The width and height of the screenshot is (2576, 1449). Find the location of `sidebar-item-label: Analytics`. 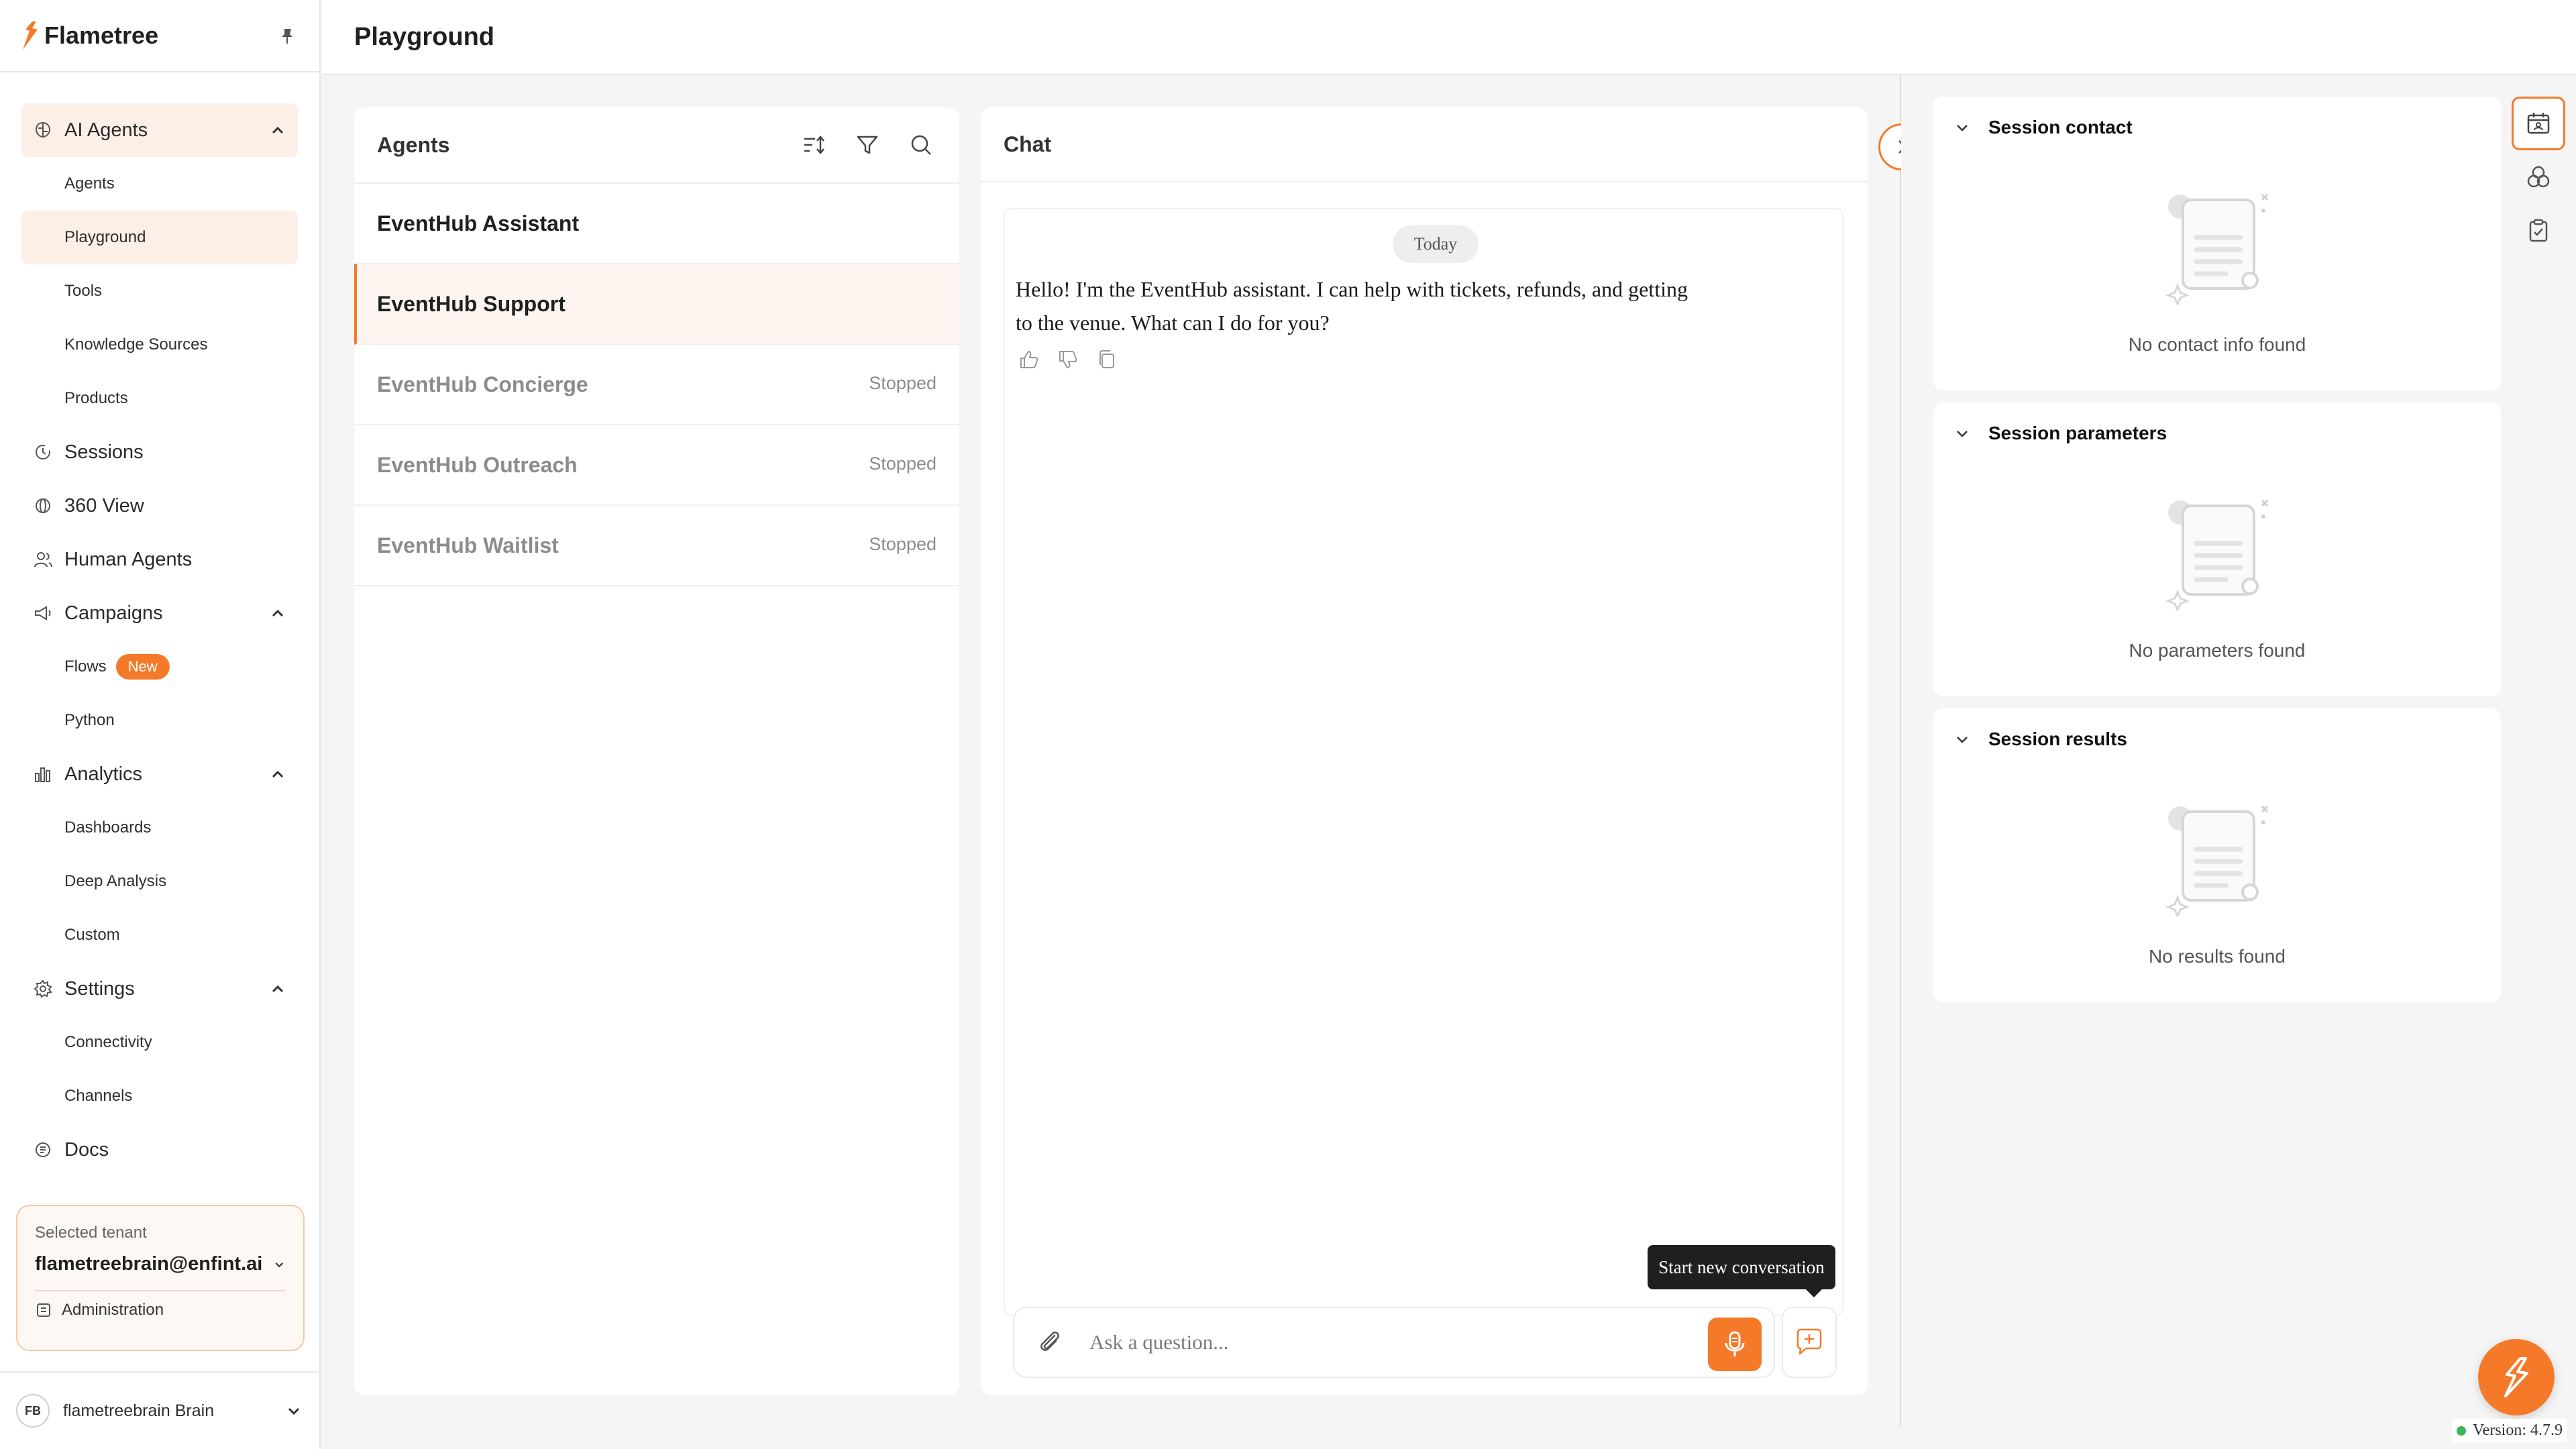

sidebar-item-label: Analytics is located at coordinates (103, 774).